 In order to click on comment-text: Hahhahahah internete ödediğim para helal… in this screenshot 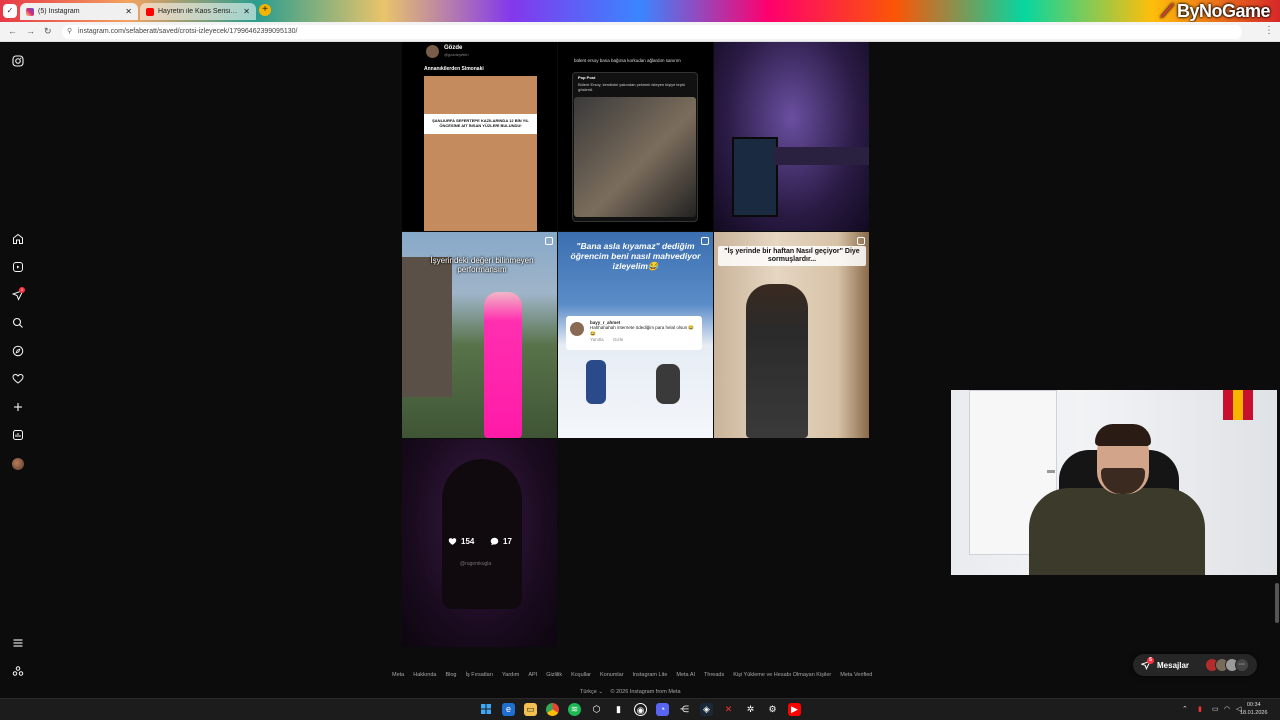, I will do `click(642, 330)`.